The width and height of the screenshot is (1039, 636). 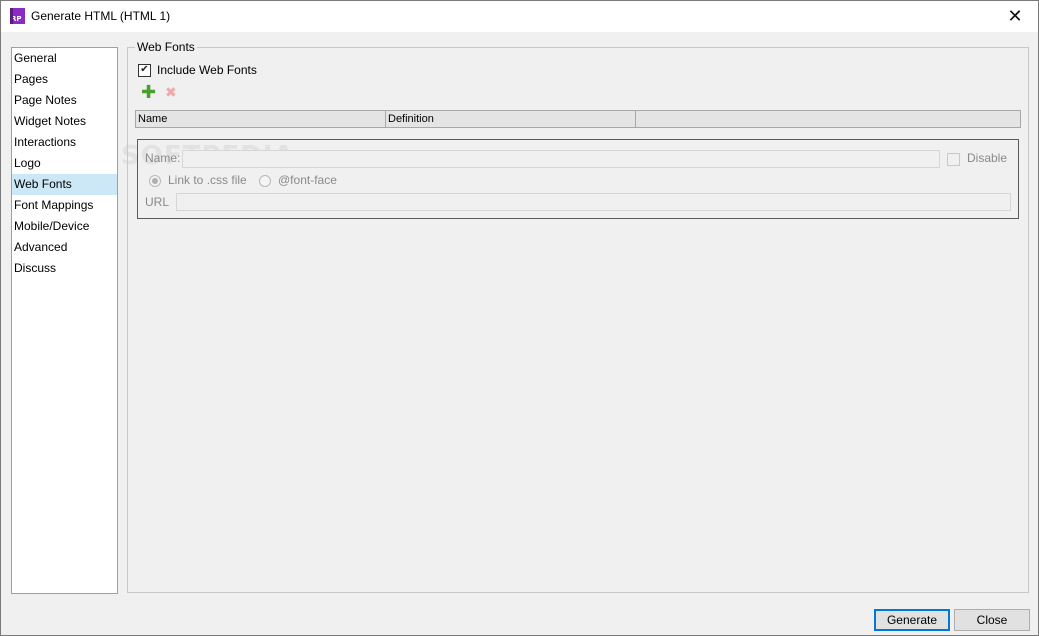 I want to click on sidebar-item-interactions: Interactions, so click(x=64, y=142).